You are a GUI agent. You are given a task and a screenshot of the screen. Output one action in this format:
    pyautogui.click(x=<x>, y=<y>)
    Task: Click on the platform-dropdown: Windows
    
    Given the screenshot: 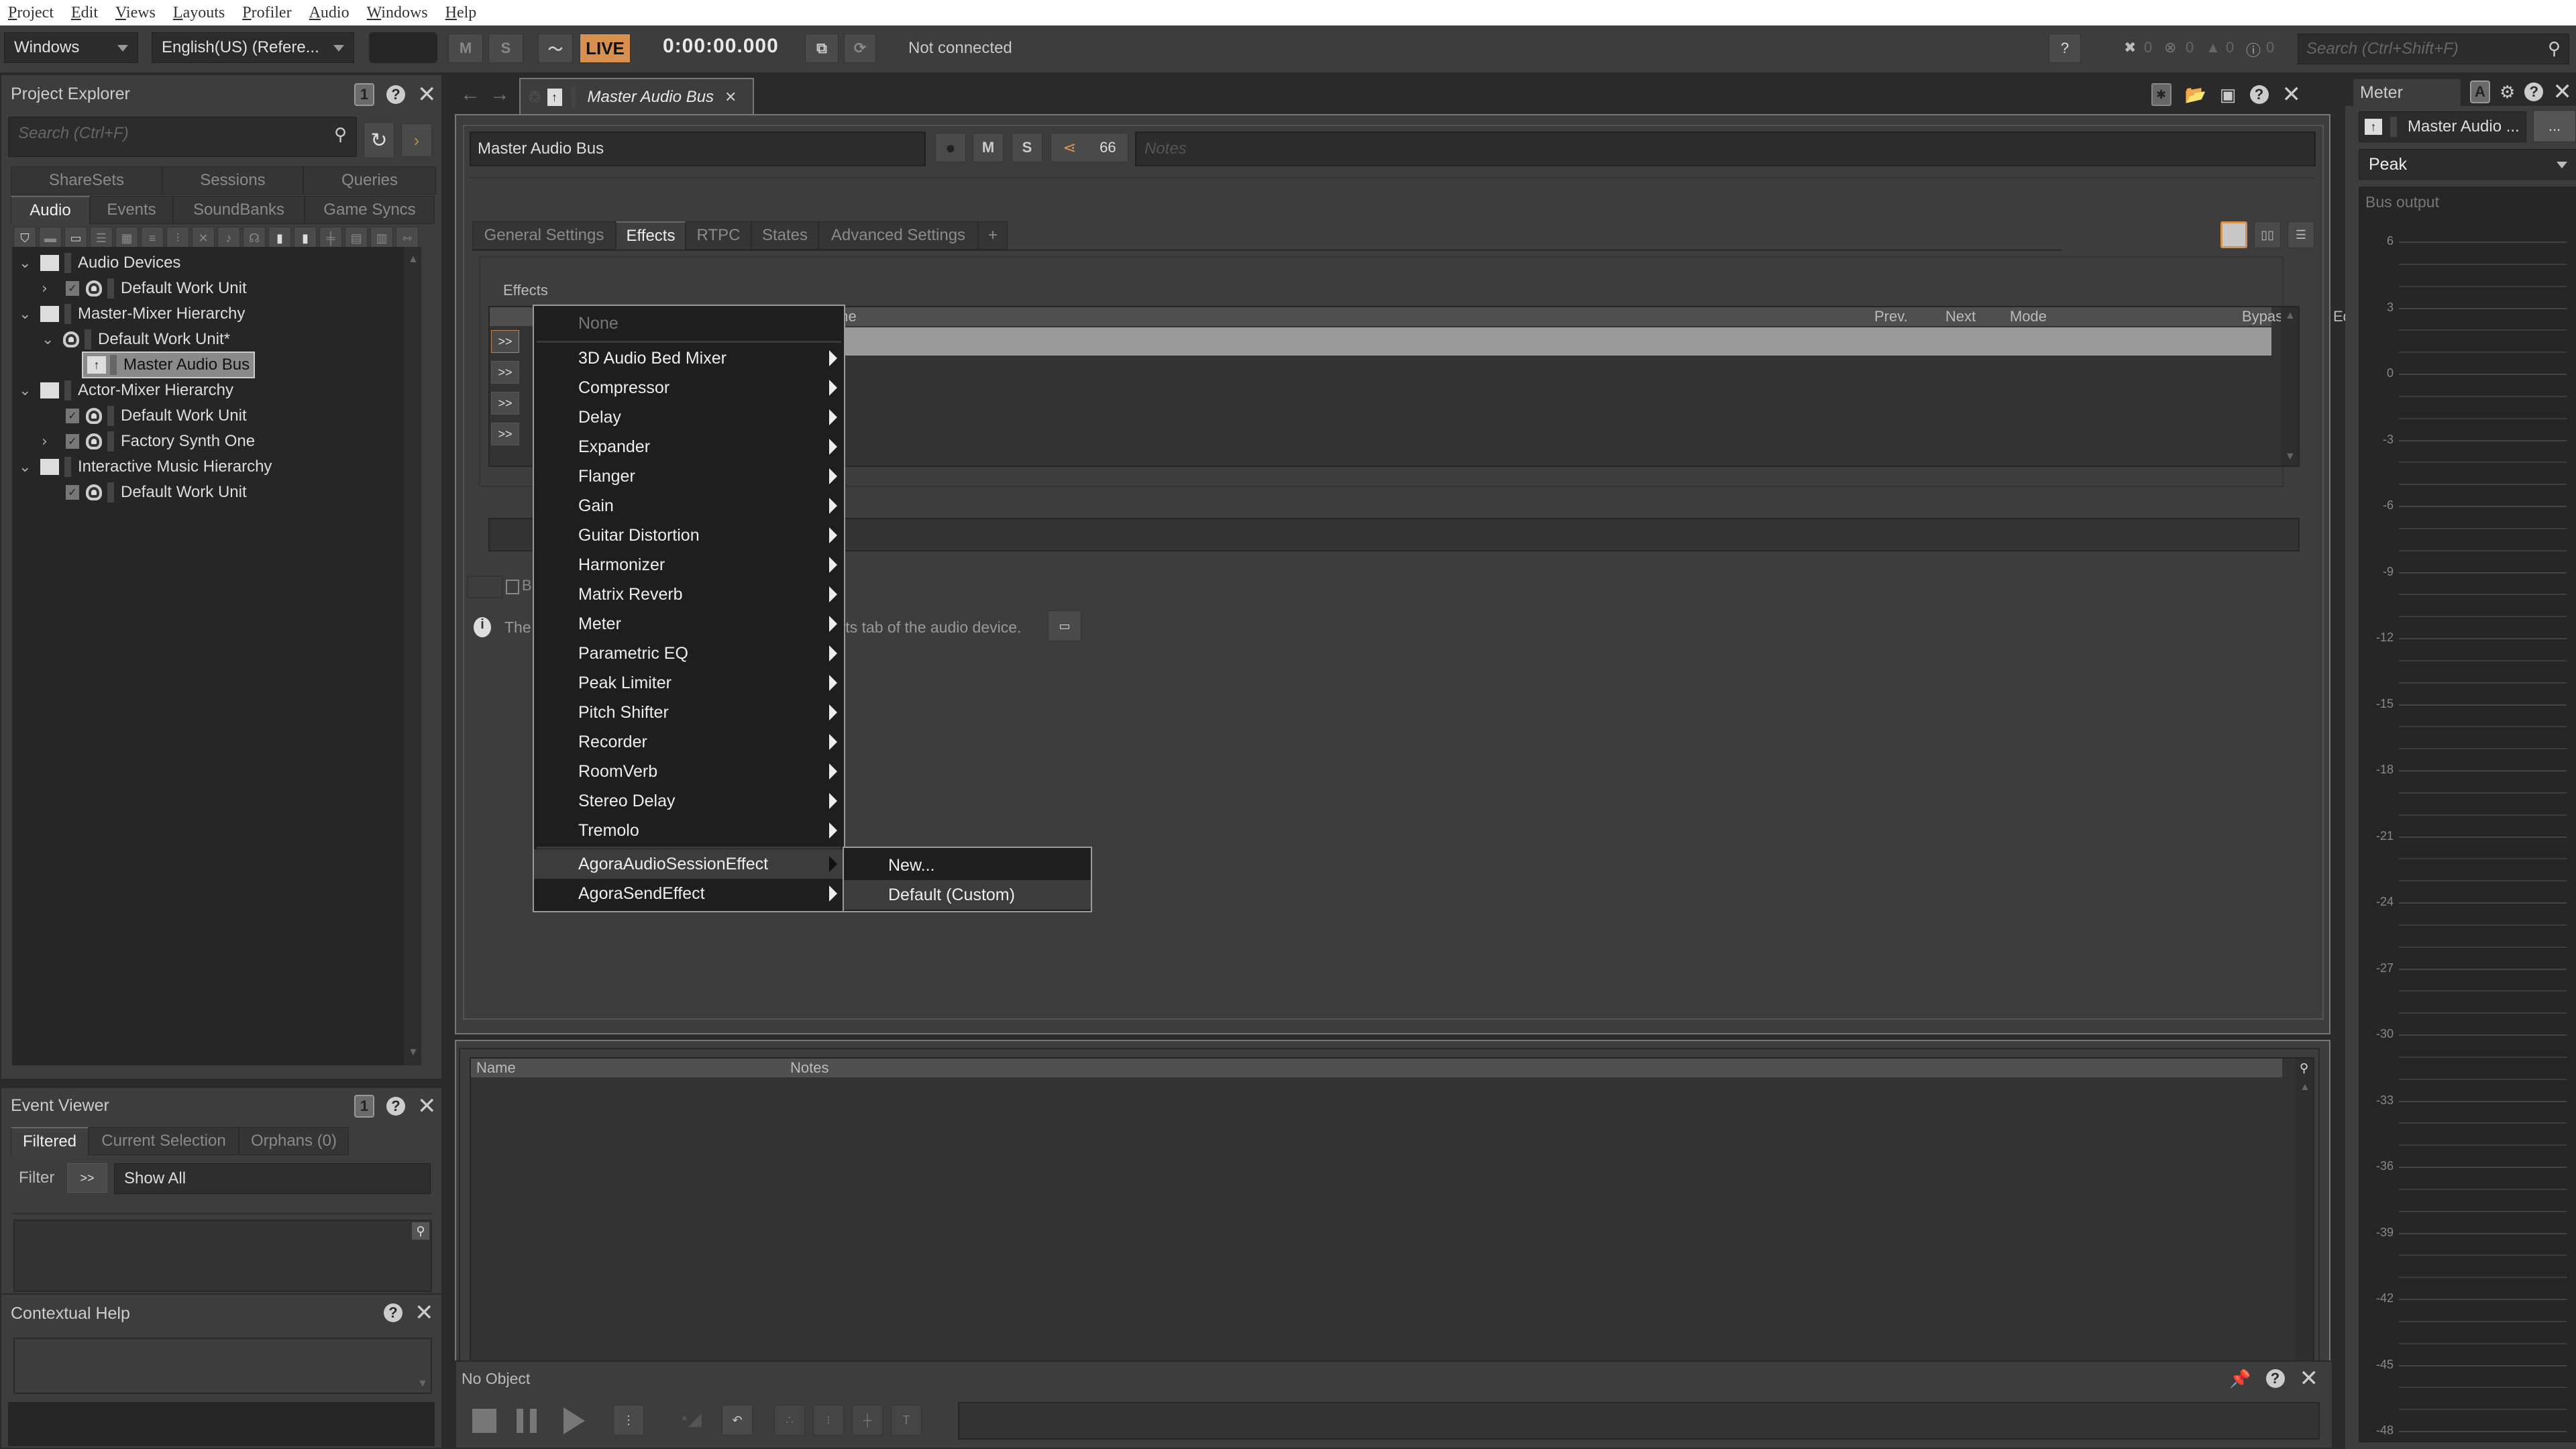 What is the action you would take?
    pyautogui.click(x=71, y=47)
    